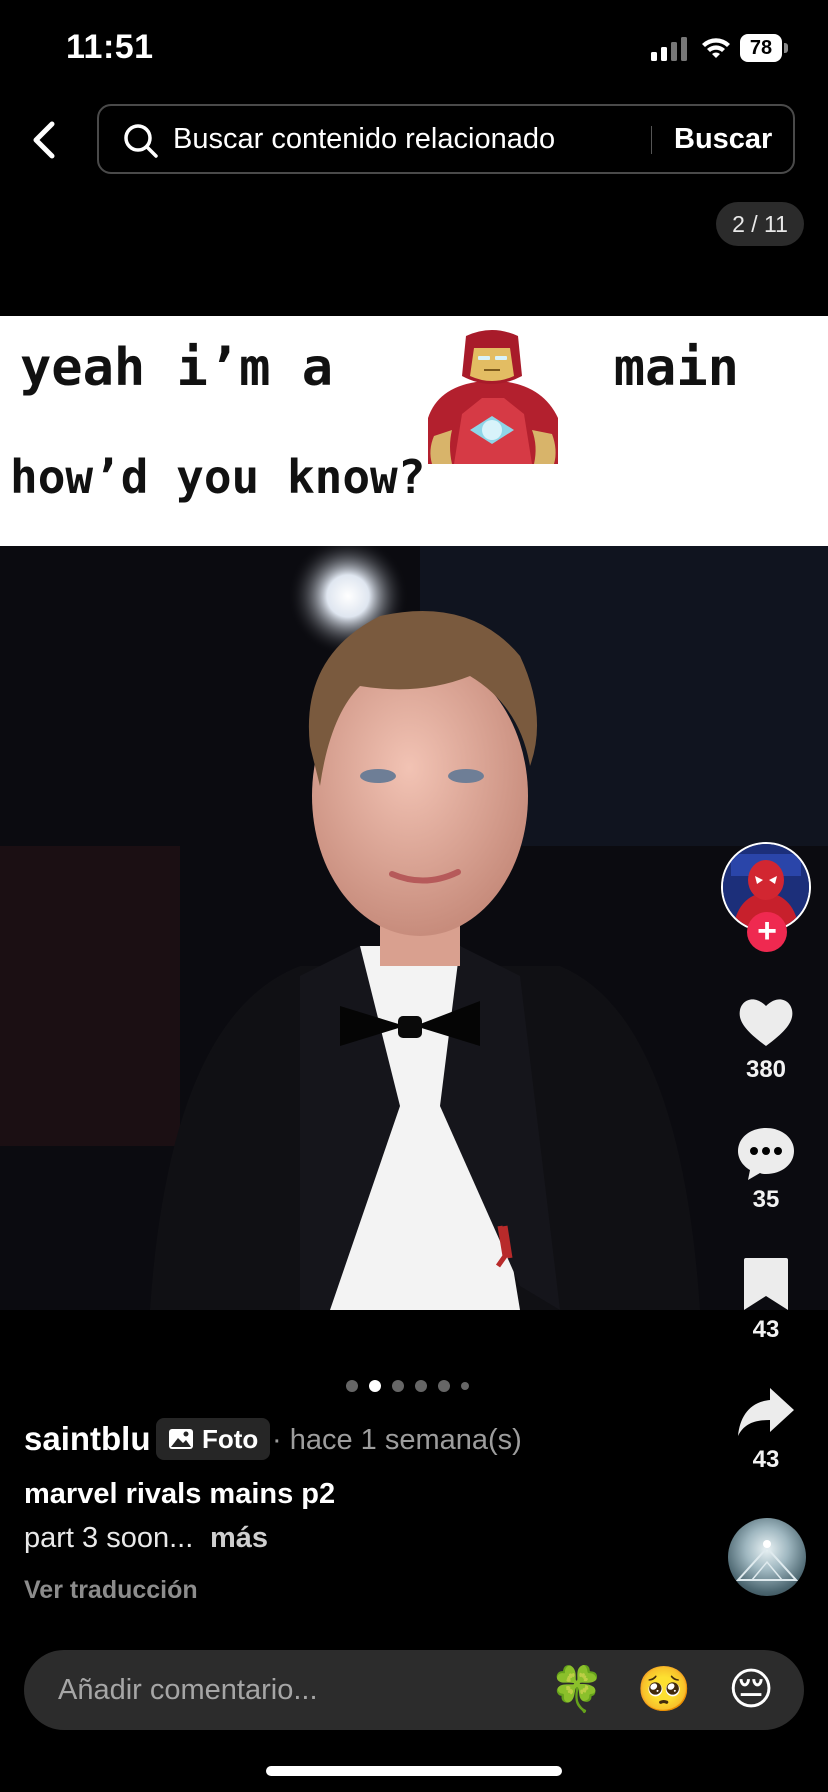 The width and height of the screenshot is (828, 1792). Describe the element at coordinates (181, 1439) in the screenshot. I see `photo-icon` at that location.